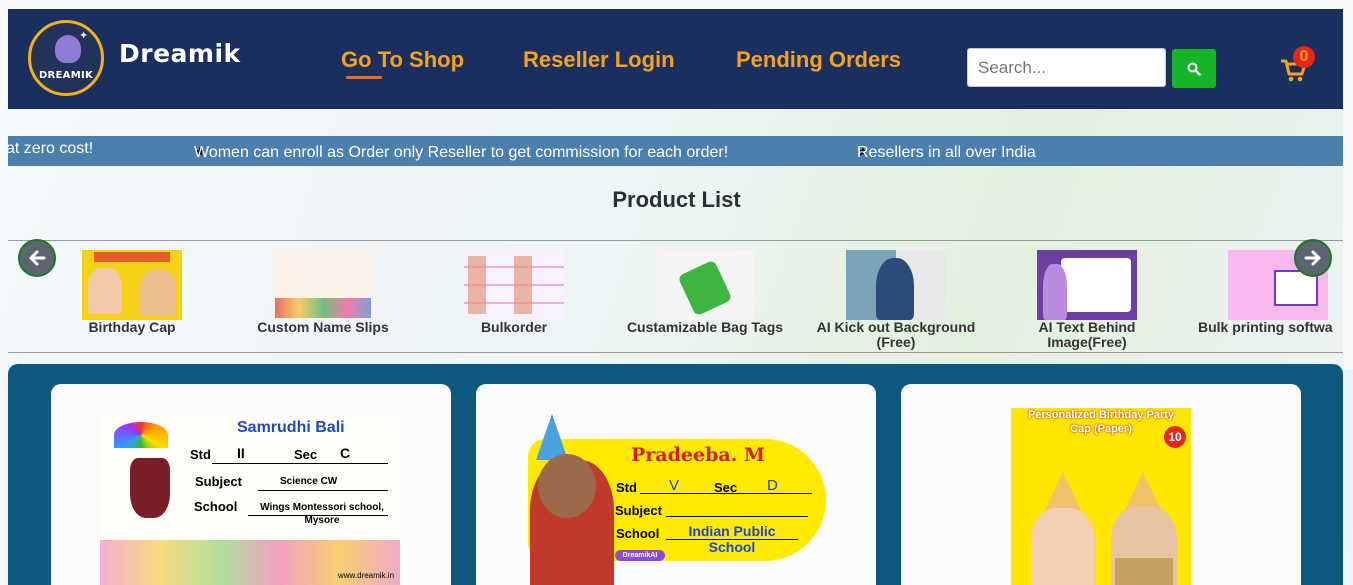  Describe the element at coordinates (1265, 327) in the screenshot. I see `product-label: Bulk printing softwa` at that location.